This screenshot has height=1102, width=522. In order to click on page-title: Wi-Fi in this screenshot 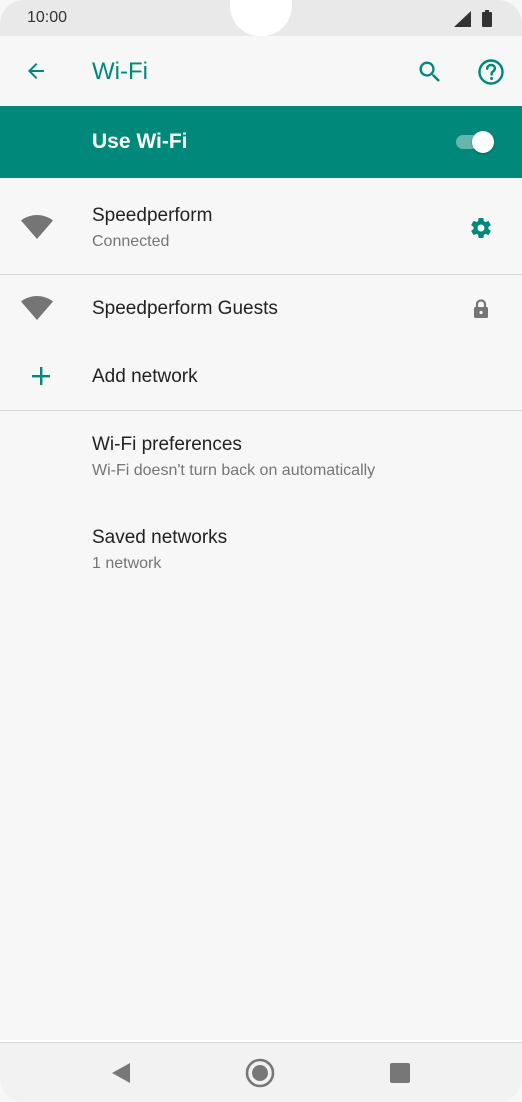, I will do `click(120, 71)`.